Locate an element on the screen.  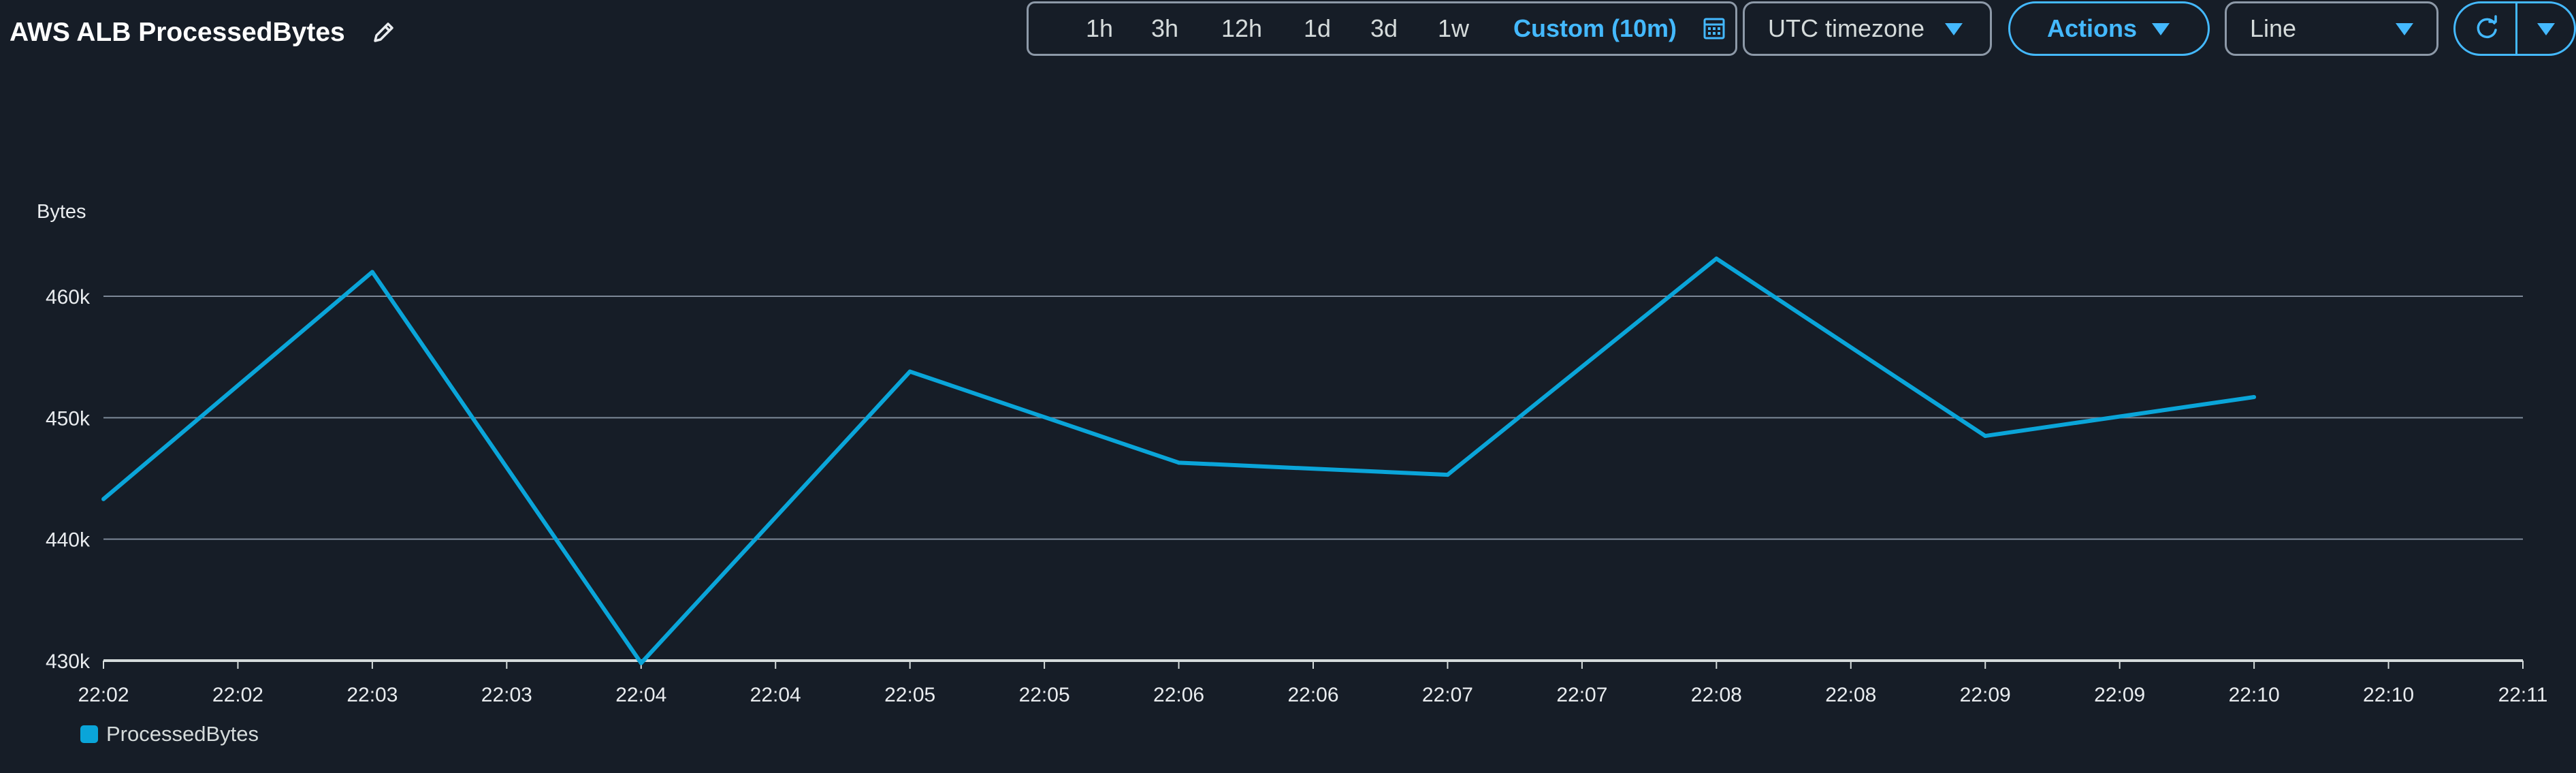
y-axis-ticks: 430k 440k 450k 460k is located at coordinates (68, 479).